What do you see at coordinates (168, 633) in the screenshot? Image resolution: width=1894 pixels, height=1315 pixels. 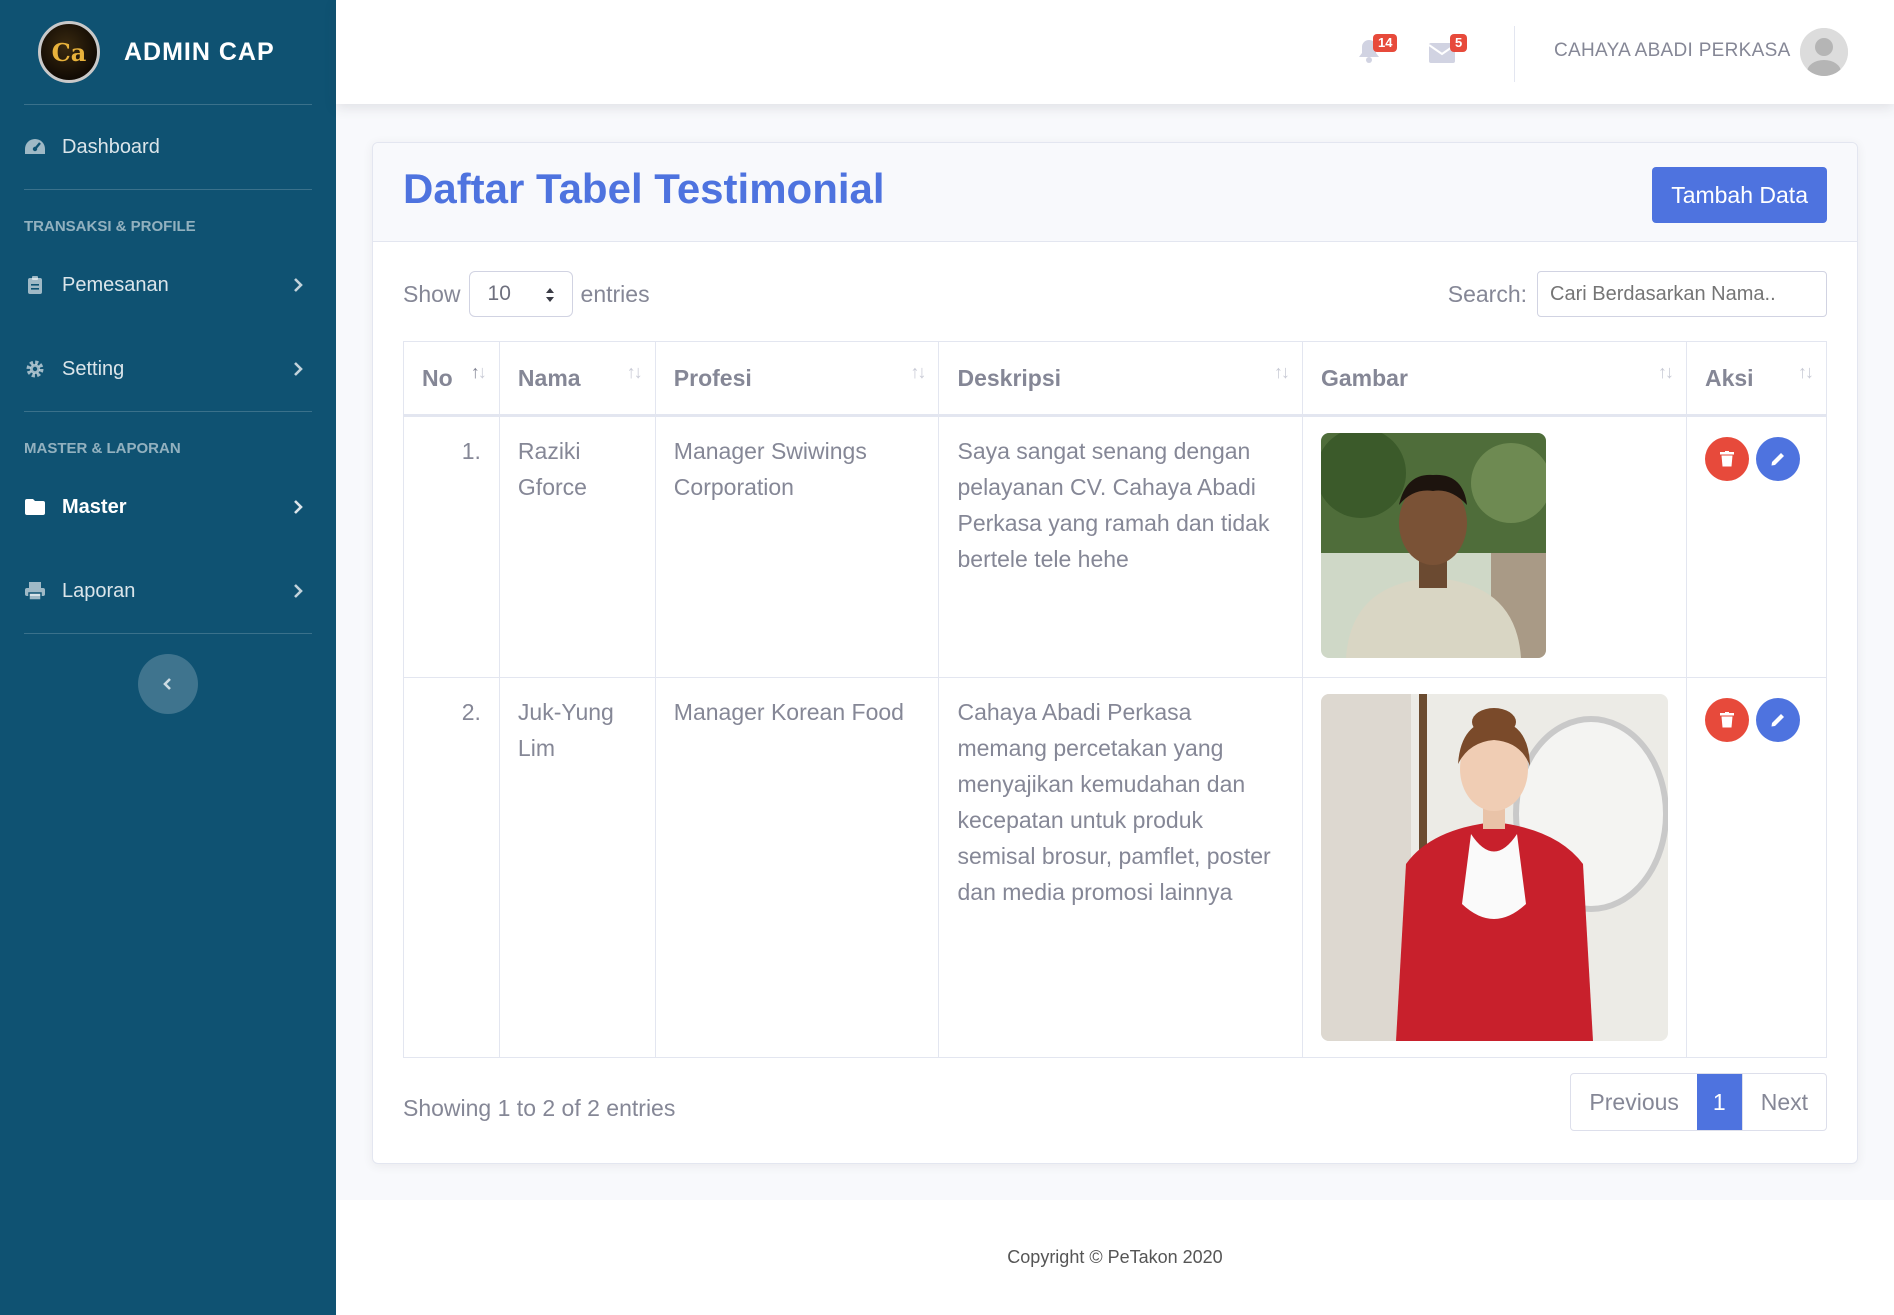 I see `sidebar-divider` at bounding box center [168, 633].